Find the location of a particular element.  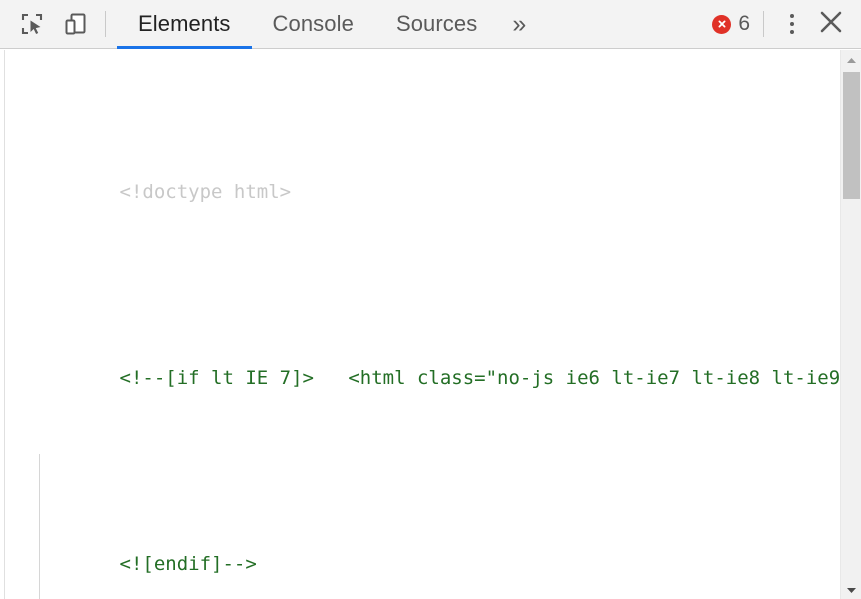

error-circle-icon is located at coordinates (722, 24).